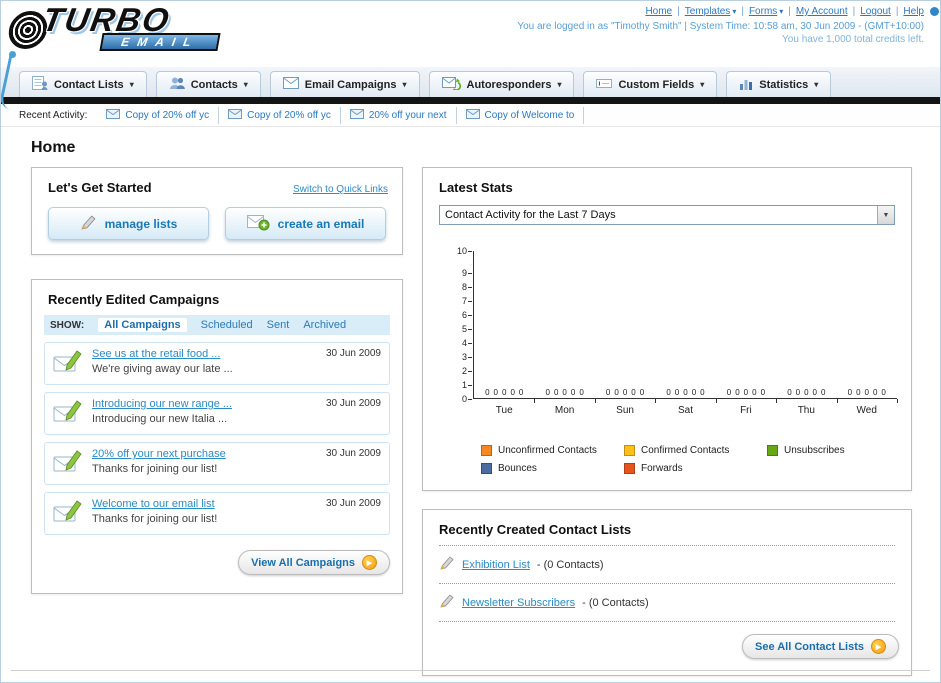  Describe the element at coordinates (155, 519) in the screenshot. I see `campaign-subtitle: Thanks for joining our list!` at that location.